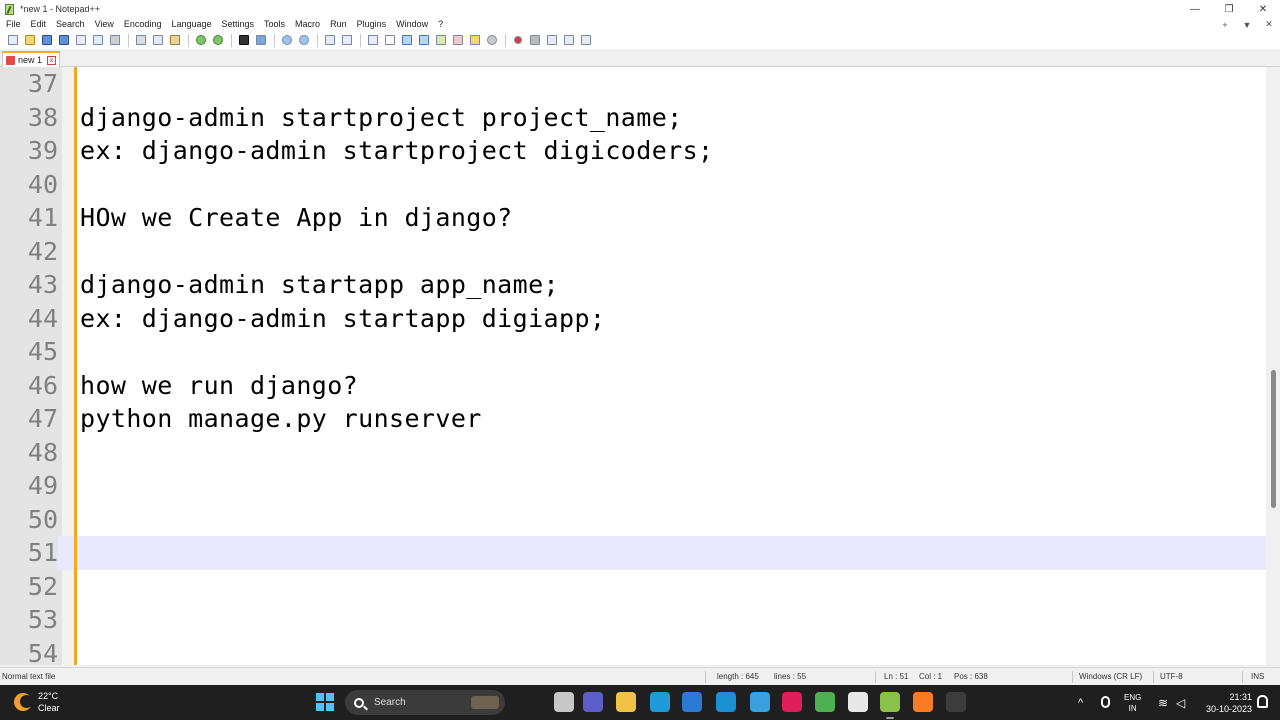  Describe the element at coordinates (141, 40) in the screenshot. I see `cut-icon` at that location.